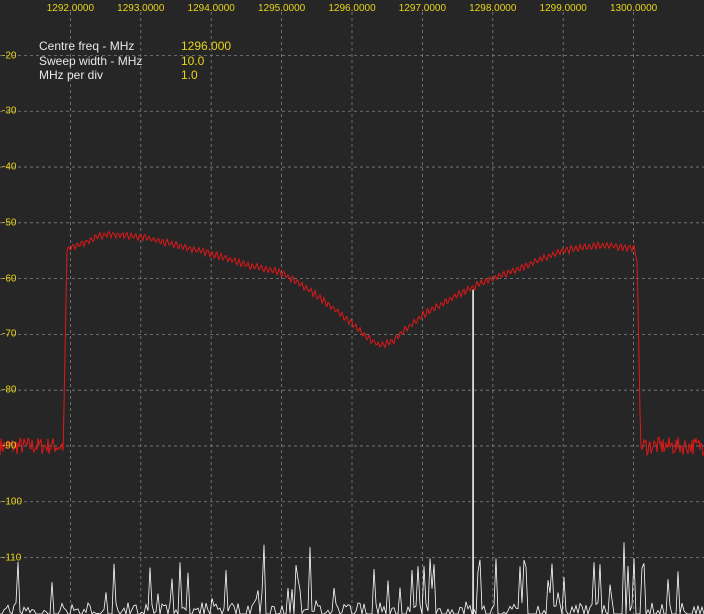 The image size is (704, 614). What do you see at coordinates (70, 8) in the screenshot?
I see `frequency-tick-label: 1292.0000` at bounding box center [70, 8].